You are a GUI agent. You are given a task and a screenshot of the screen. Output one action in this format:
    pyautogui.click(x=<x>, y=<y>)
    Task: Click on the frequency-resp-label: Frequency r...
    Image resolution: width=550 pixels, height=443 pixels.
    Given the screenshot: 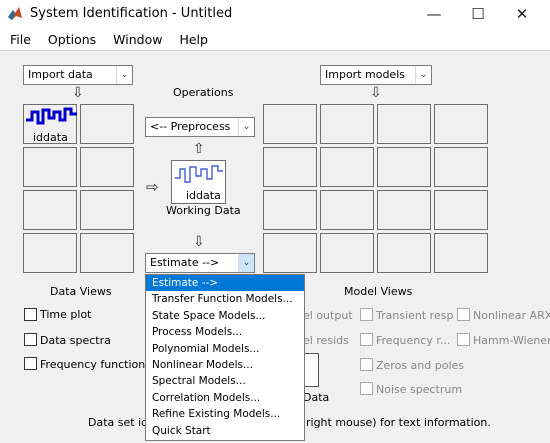 What is the action you would take?
    pyautogui.click(x=413, y=340)
    